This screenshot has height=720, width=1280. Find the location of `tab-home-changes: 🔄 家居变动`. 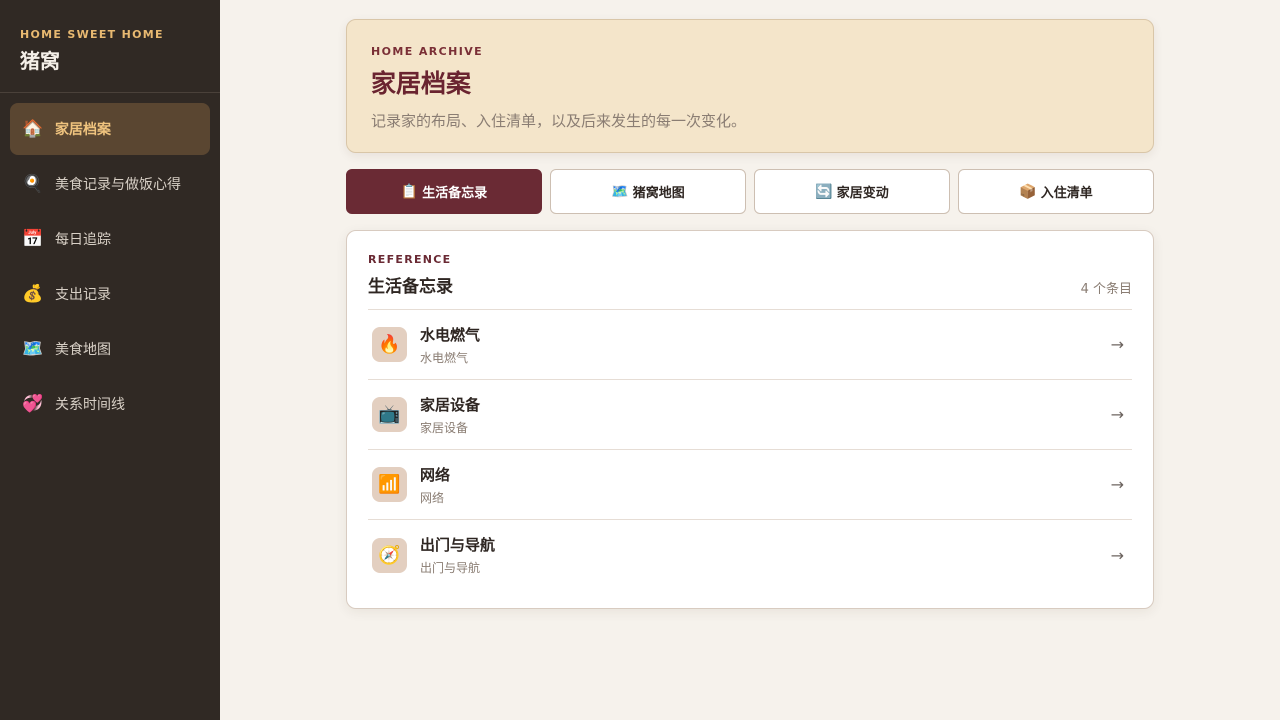

tab-home-changes: 🔄 家居变动 is located at coordinates (852, 191).